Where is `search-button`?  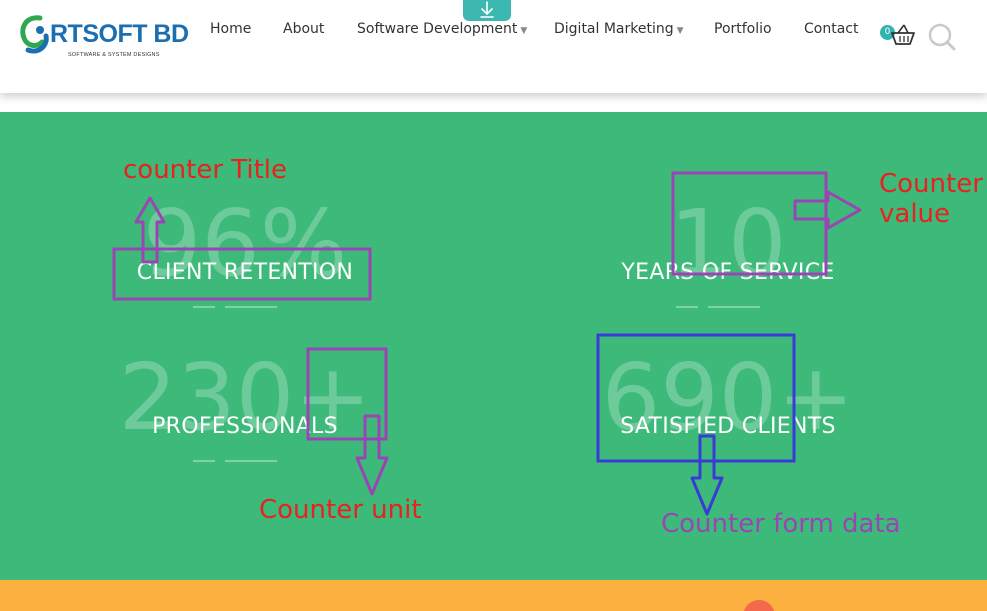 search-button is located at coordinates (942, 37).